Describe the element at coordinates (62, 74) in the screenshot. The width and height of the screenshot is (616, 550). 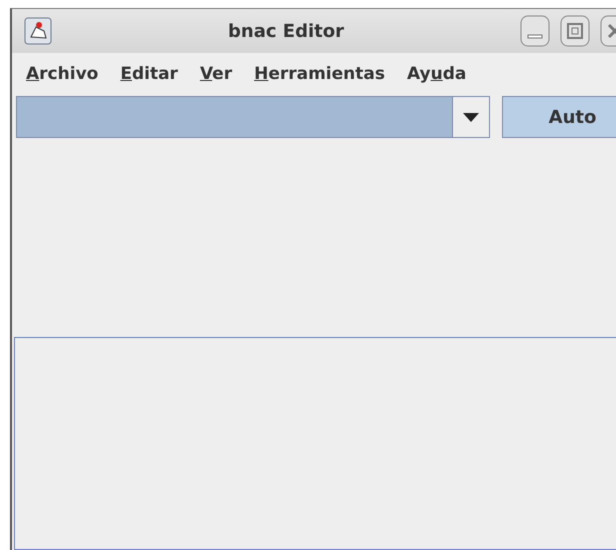
I see `menu-item: Archivo` at that location.